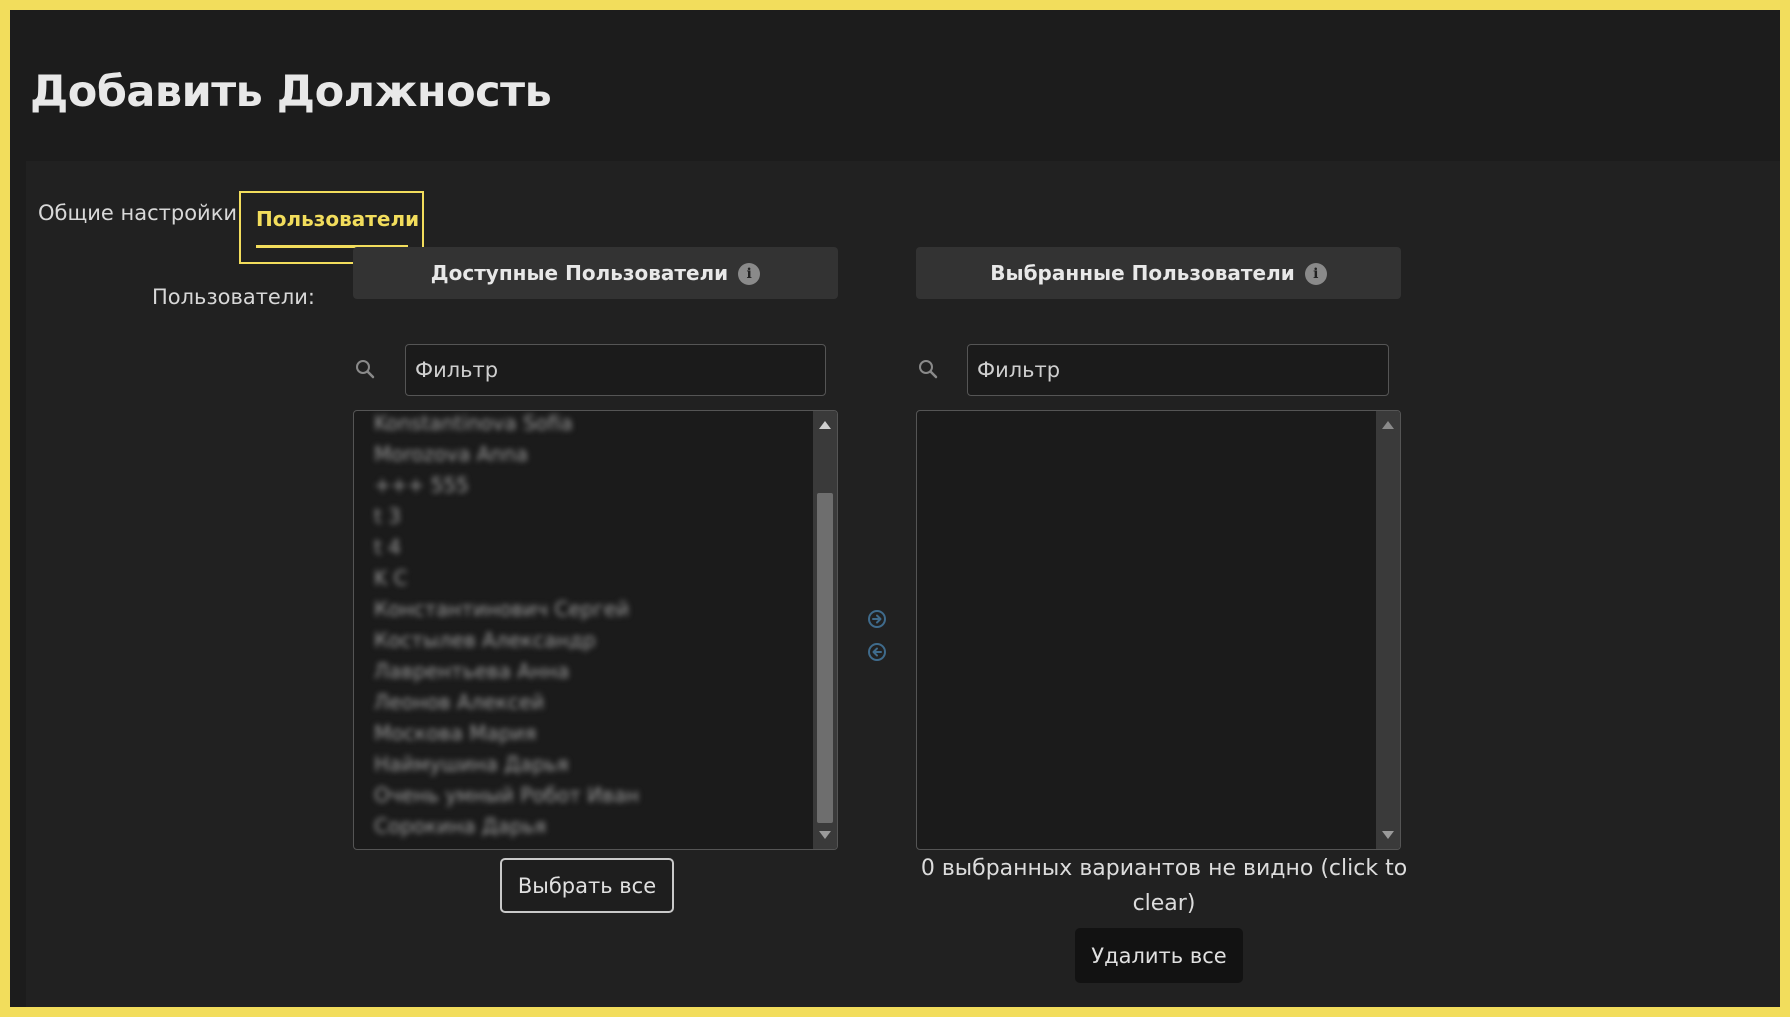 This screenshot has width=1790, height=1017. Describe the element at coordinates (390, 578) in the screenshot. I see `list-item: K C` at that location.